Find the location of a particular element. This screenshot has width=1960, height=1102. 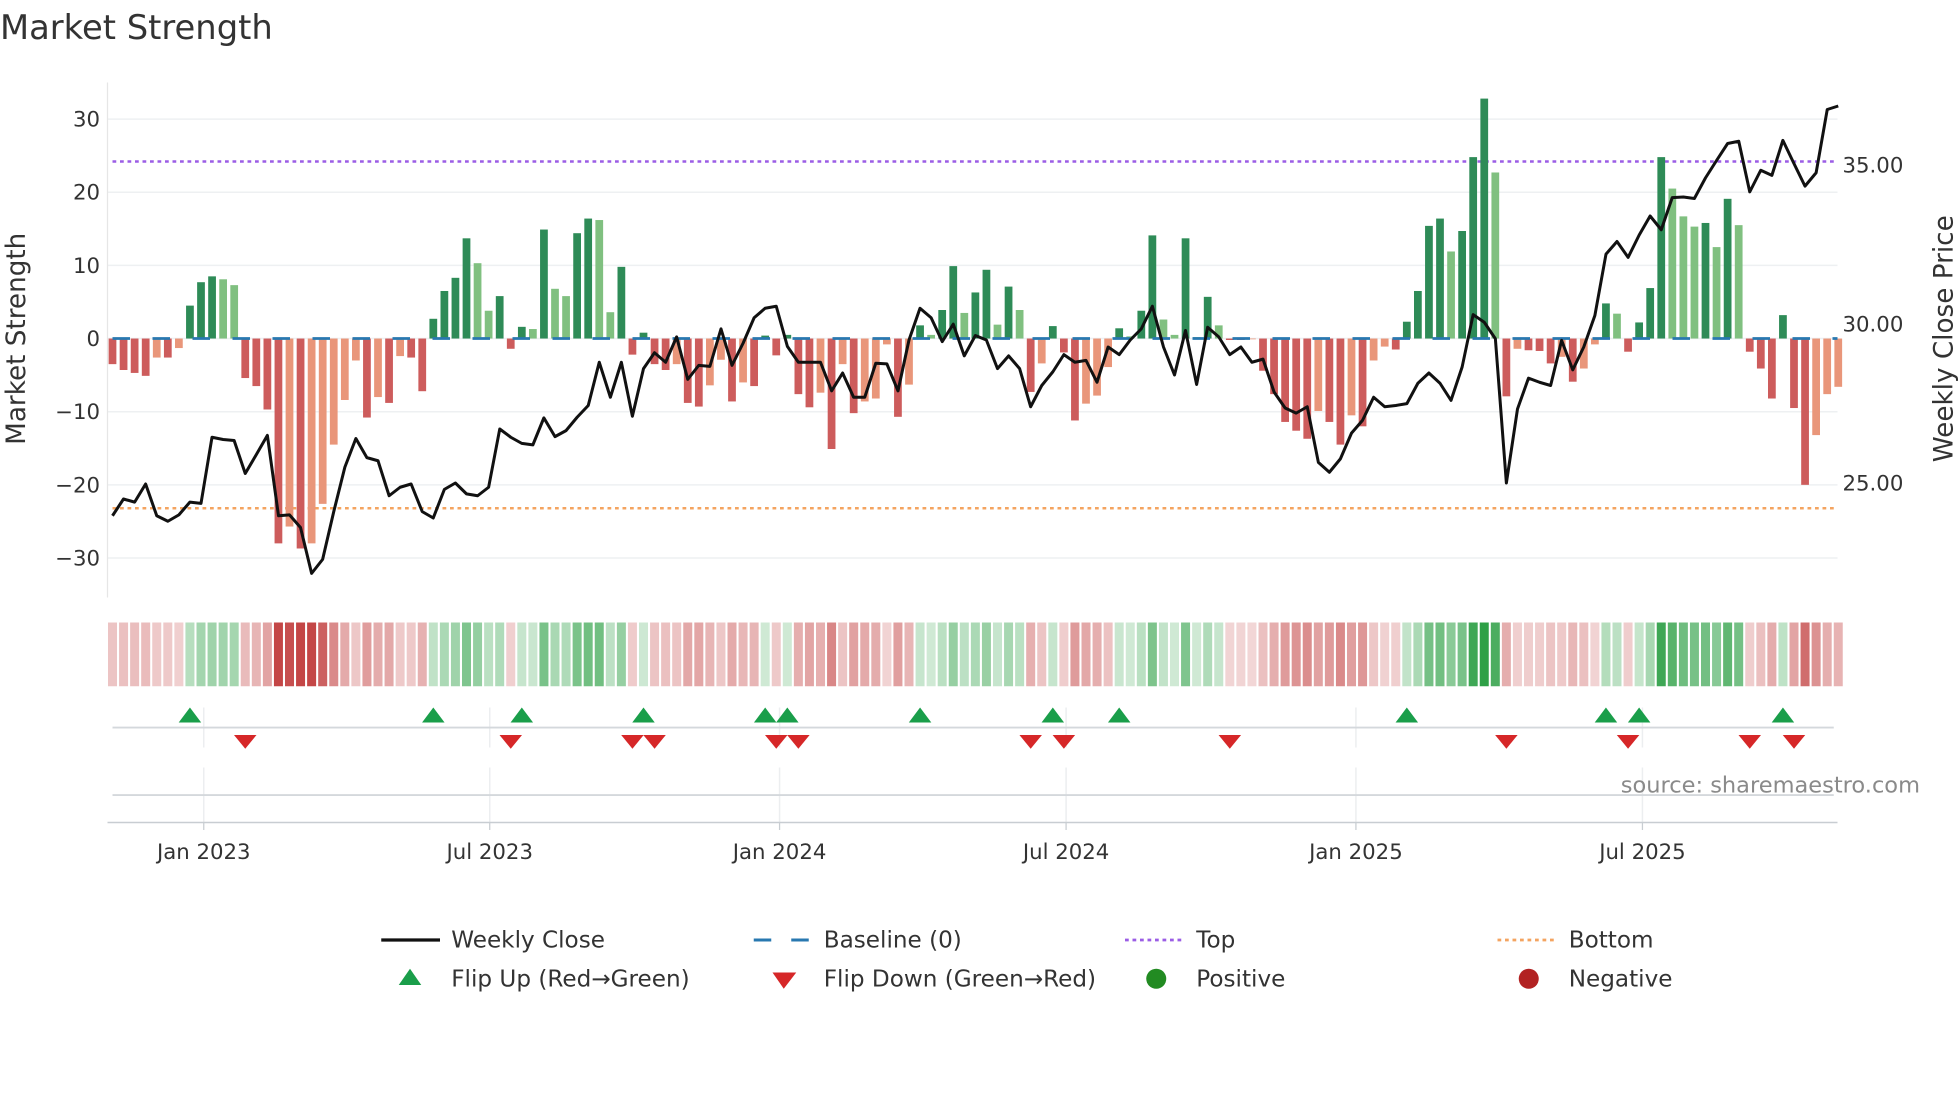

positive-dot-icon is located at coordinates (1156, 978).